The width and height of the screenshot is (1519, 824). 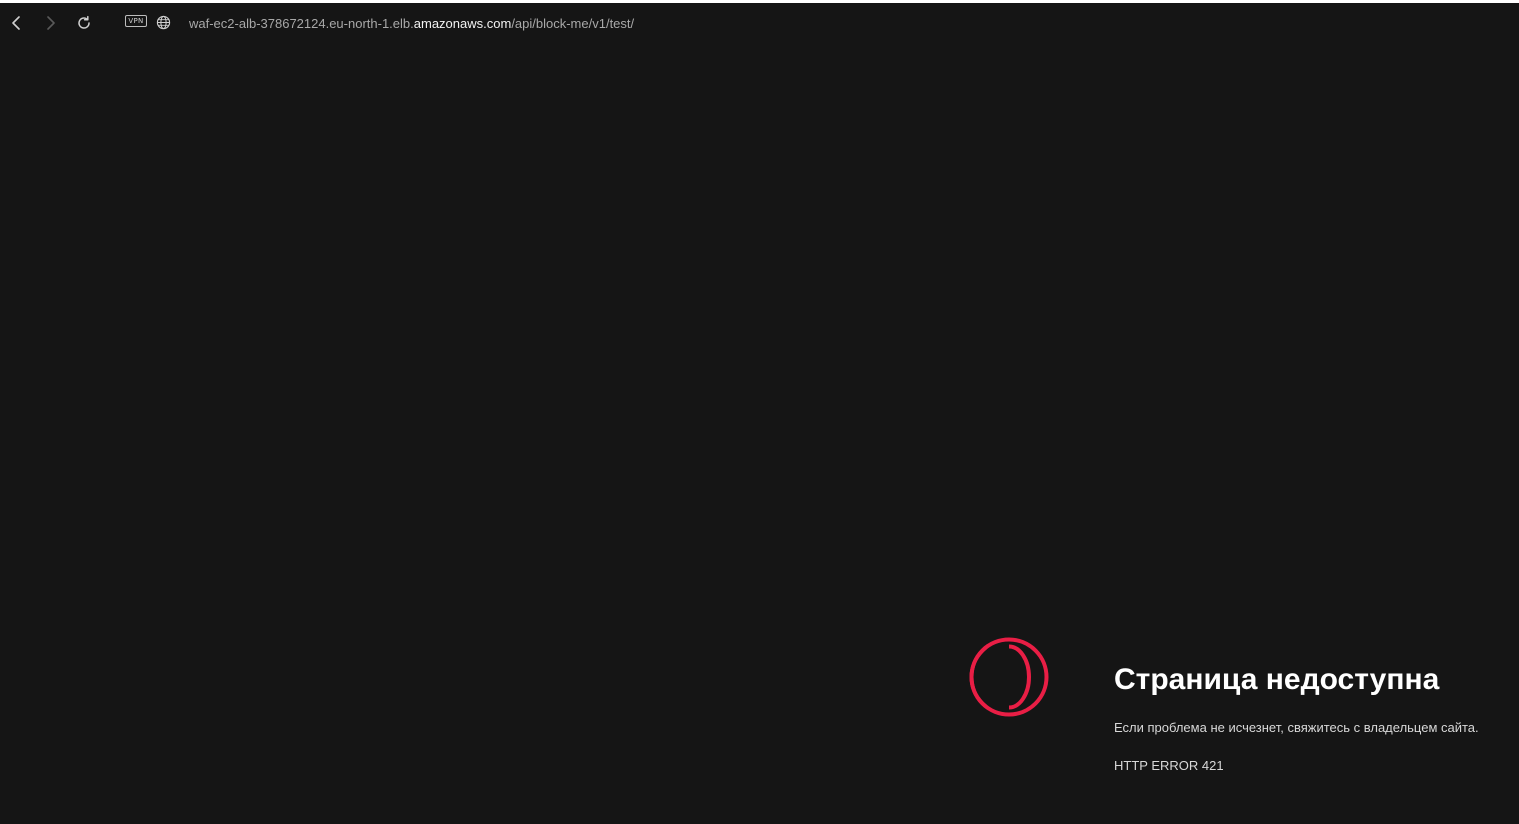 I want to click on opera-logo-icon, so click(x=1009, y=677).